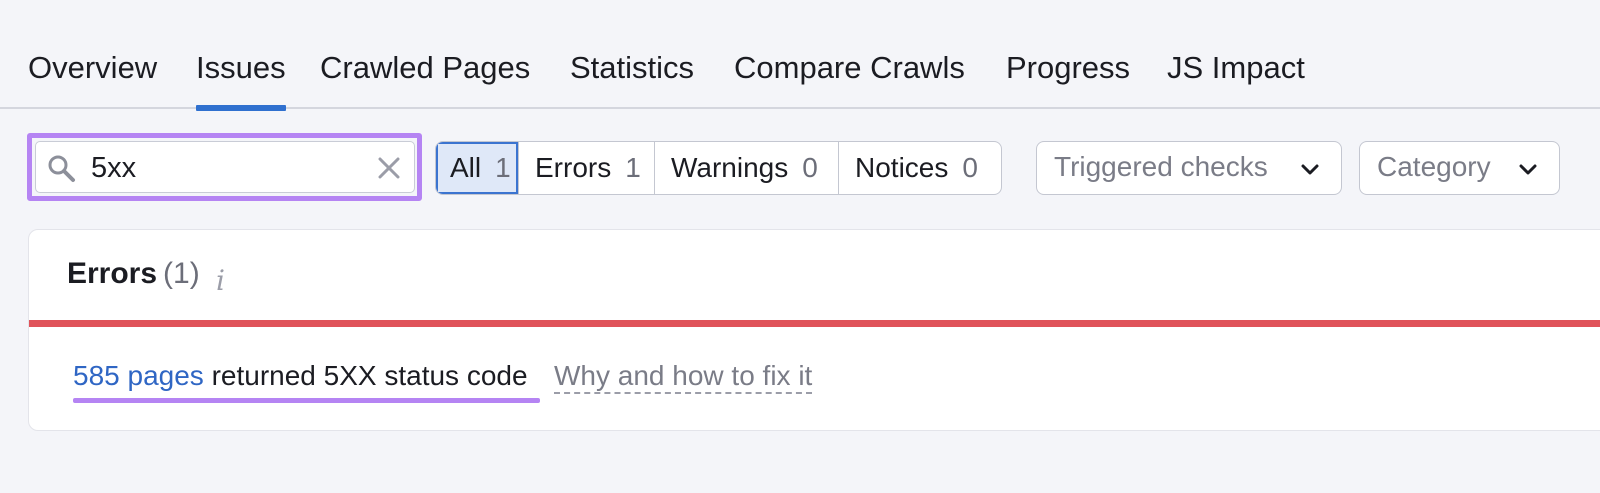 This screenshot has width=1600, height=493. What do you see at coordinates (306, 400) in the screenshot?
I see `issue-highlight-underline` at bounding box center [306, 400].